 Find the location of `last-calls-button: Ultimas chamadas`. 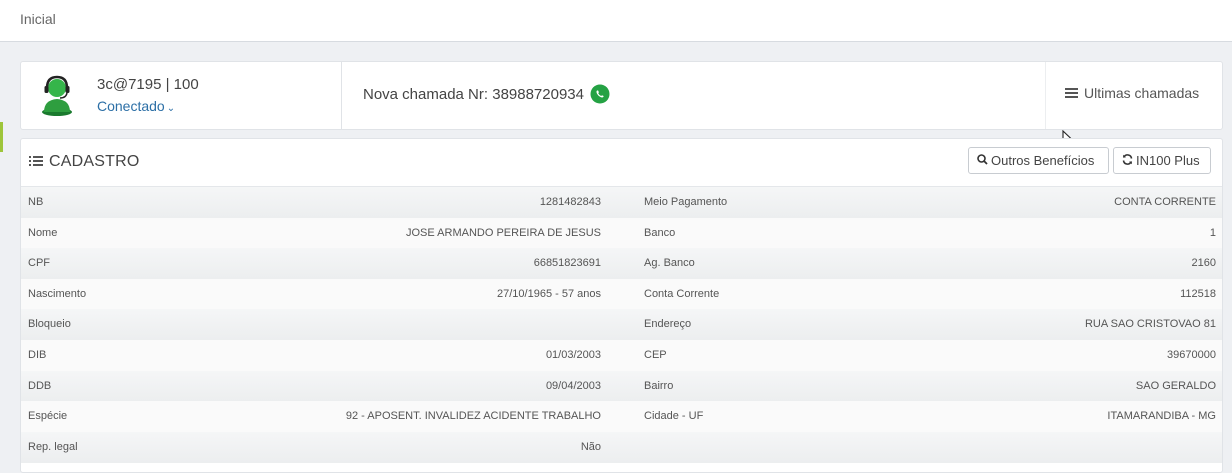

last-calls-button: Ultimas chamadas is located at coordinates (1132, 93).